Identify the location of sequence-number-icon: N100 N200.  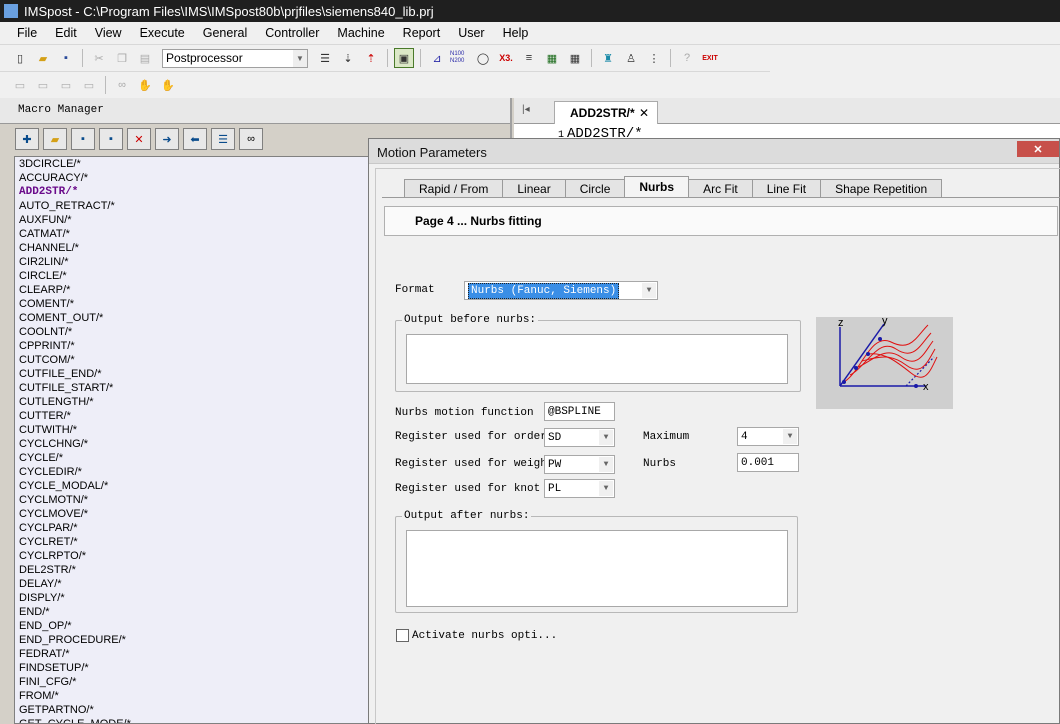
(460, 58).